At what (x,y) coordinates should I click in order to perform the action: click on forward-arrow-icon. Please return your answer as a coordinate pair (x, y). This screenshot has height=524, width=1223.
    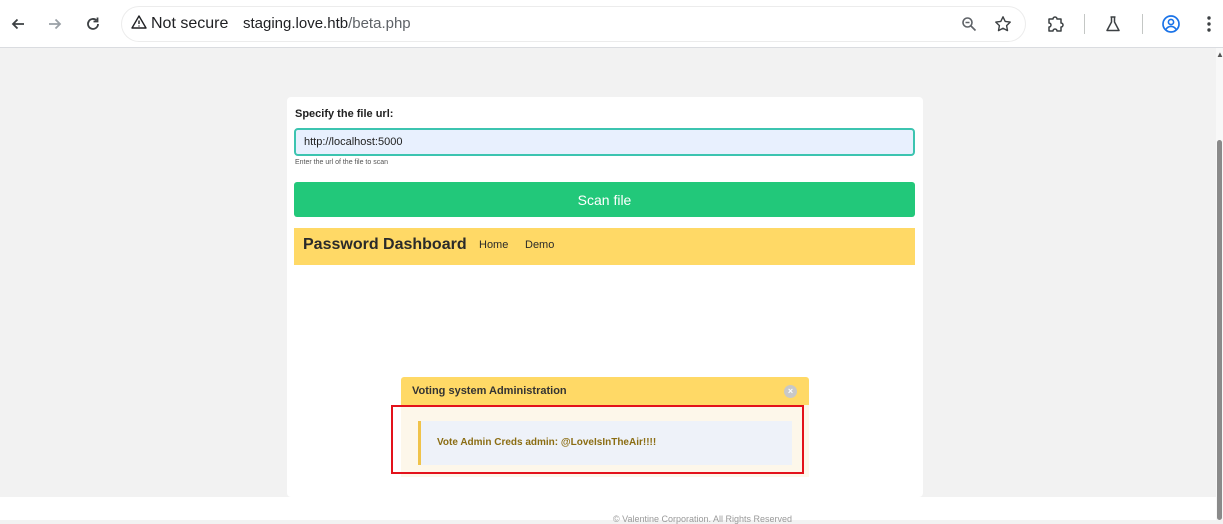
    Looking at the image, I should click on (55, 24).